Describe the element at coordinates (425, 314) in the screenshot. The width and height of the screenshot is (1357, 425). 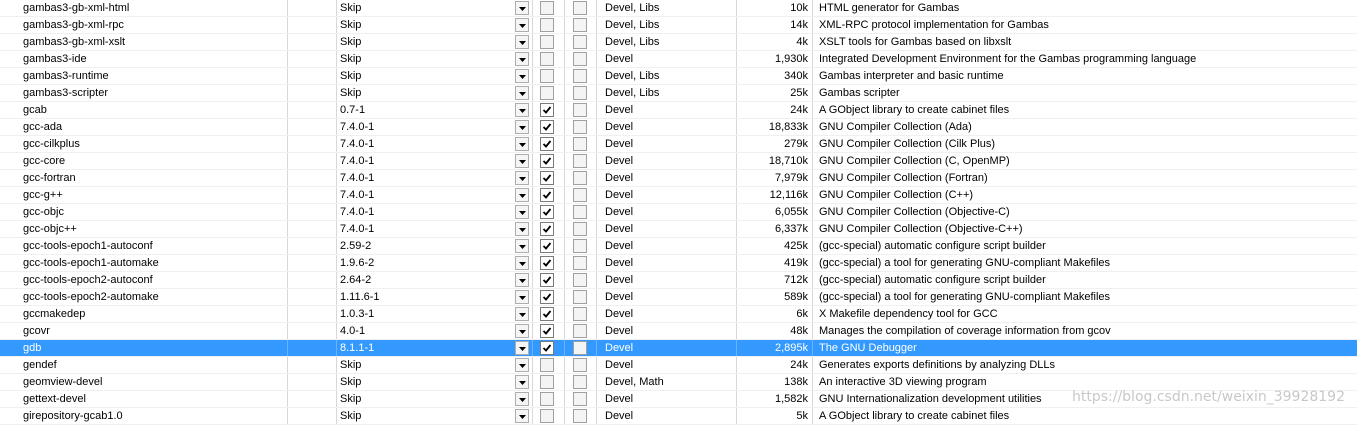
I see `version-select: 1.0.3-1` at that location.